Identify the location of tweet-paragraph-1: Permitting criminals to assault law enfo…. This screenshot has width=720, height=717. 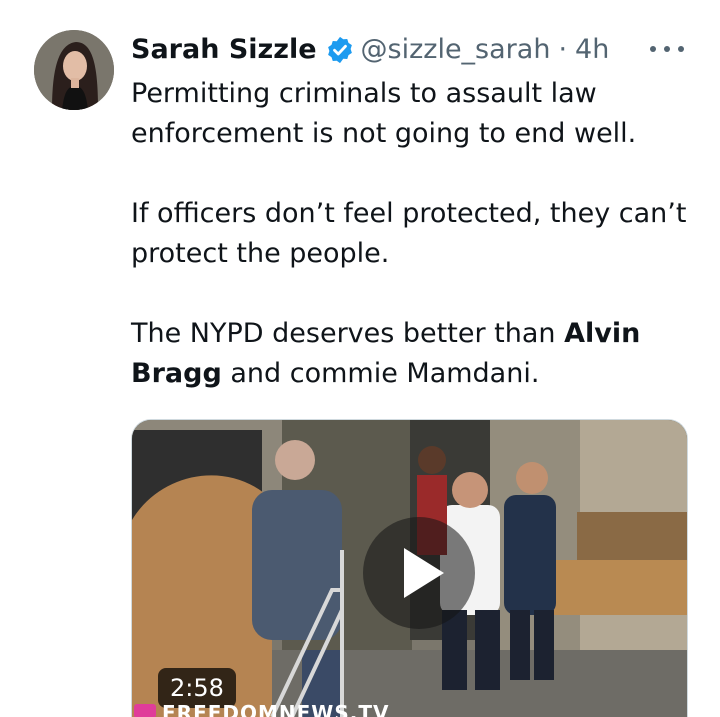
(384, 113).